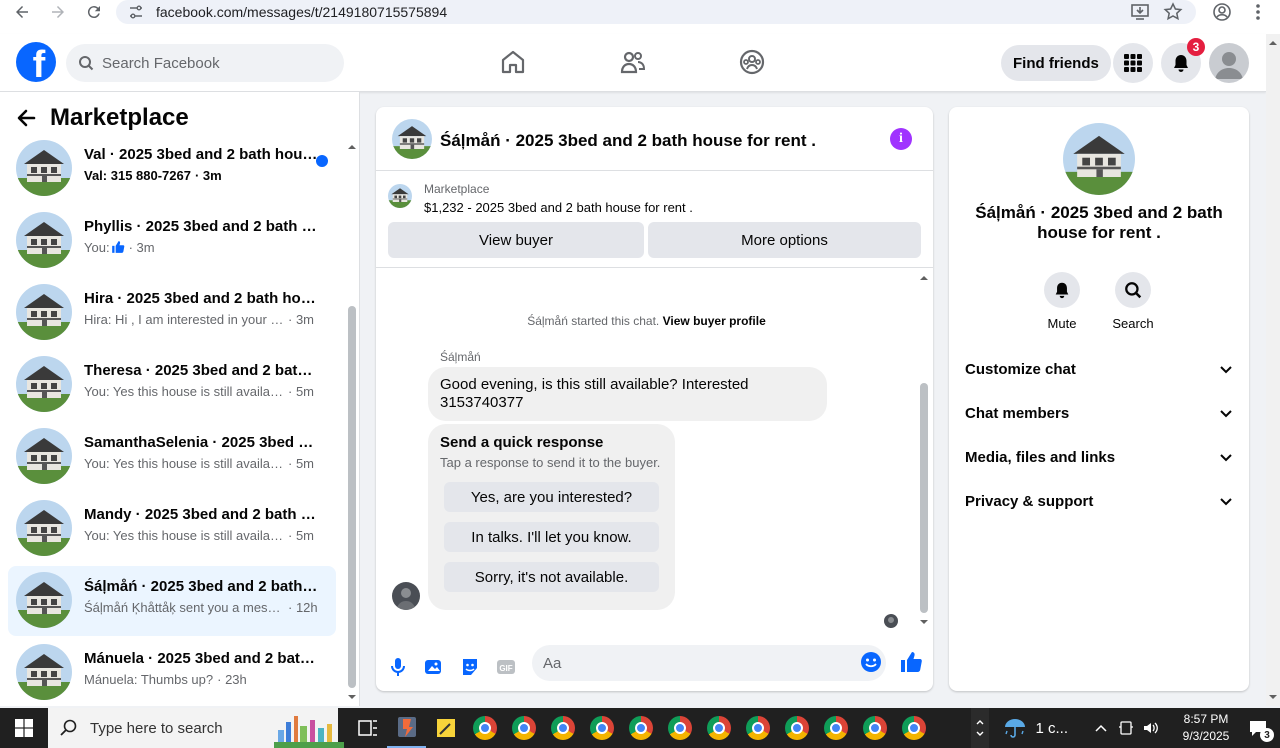  What do you see at coordinates (1062, 323) in the screenshot?
I see `mute-label: Mute` at bounding box center [1062, 323].